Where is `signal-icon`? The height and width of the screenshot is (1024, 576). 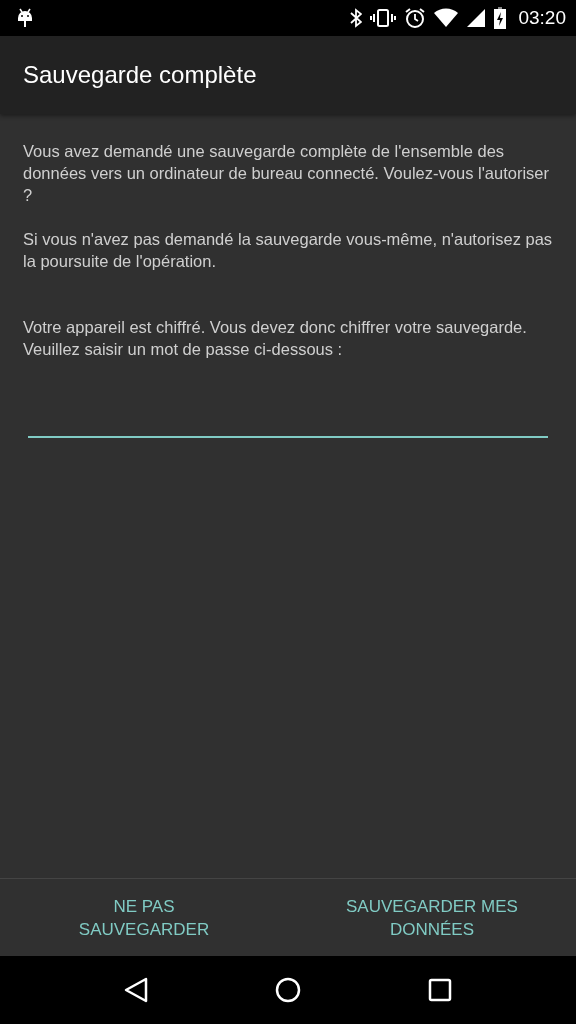
signal-icon is located at coordinates (476, 18).